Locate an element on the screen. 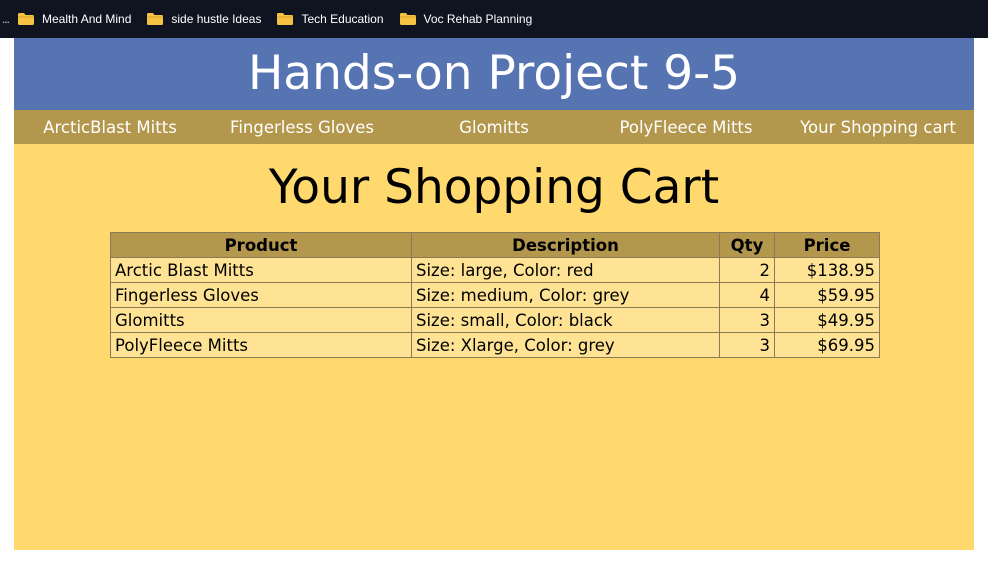 Image resolution: width=988 pixels, height=564 pixels. nav-link-arcticblast-mitts: ArcticBlast Mitts is located at coordinates (110, 127).